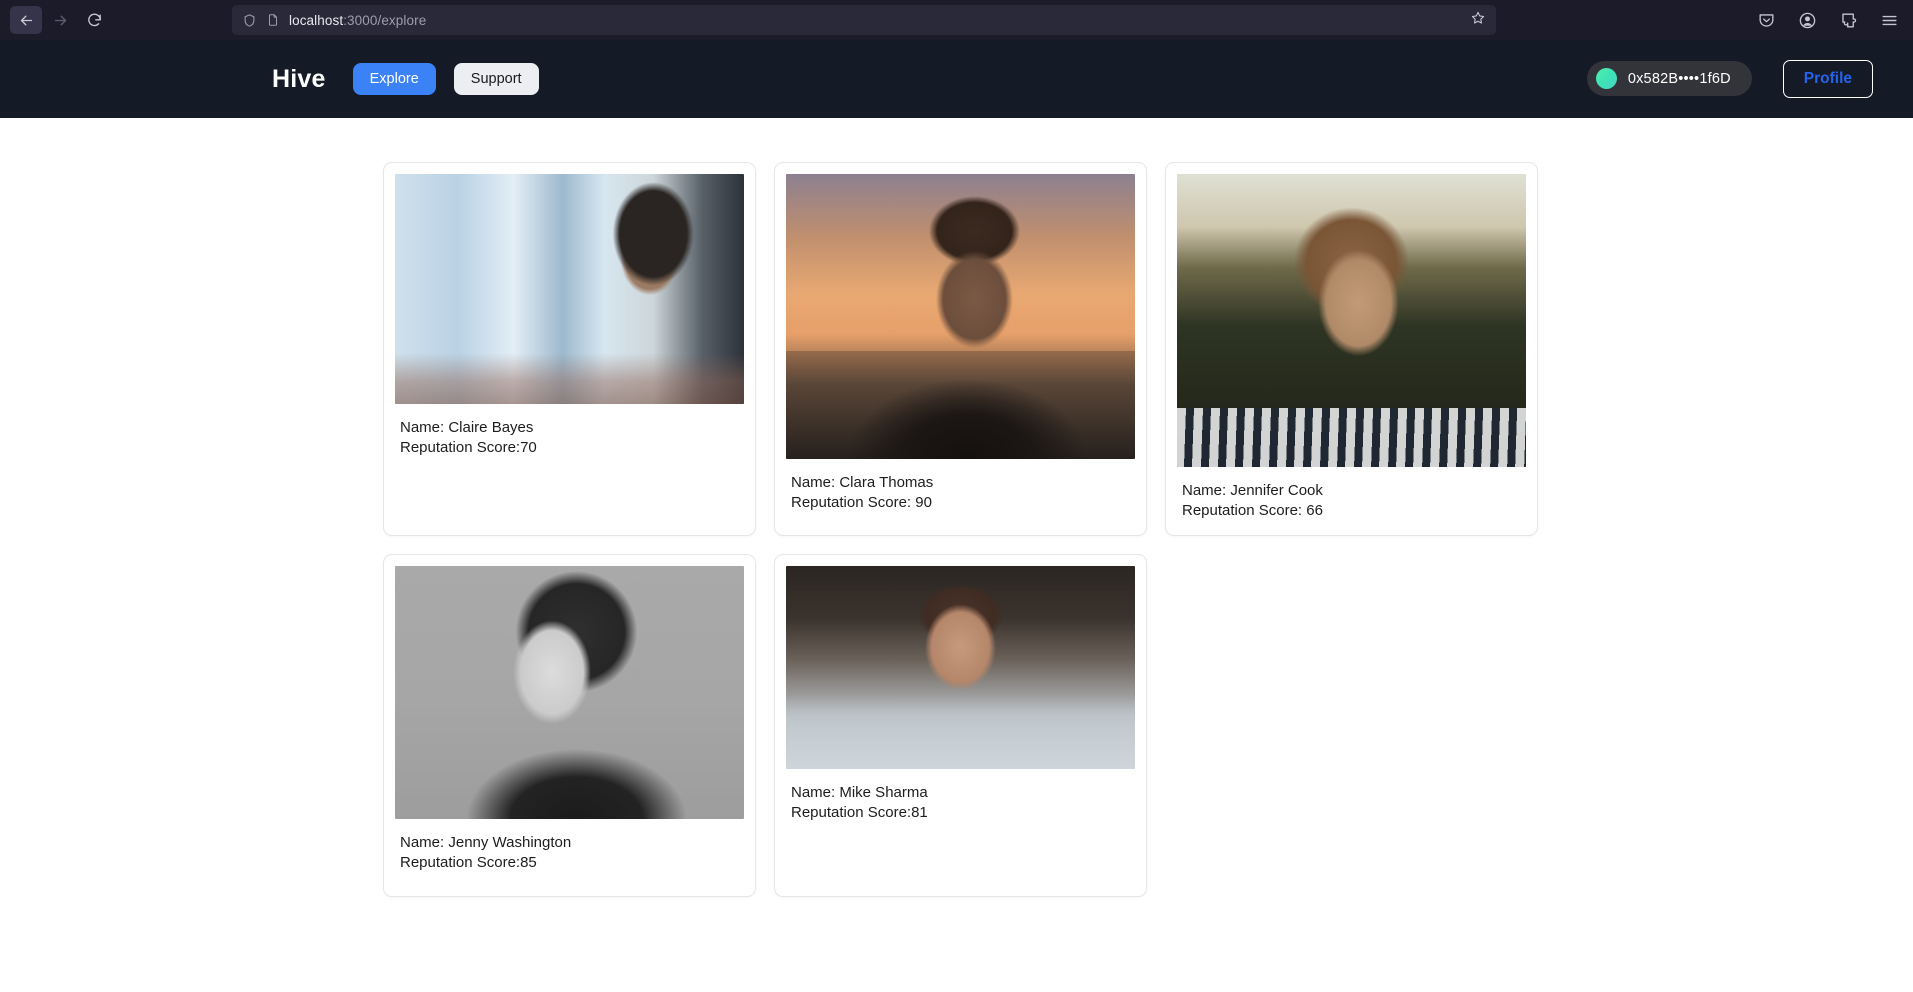  I want to click on profile-card-meta: Name: Claire Bayes Reputation Score:70, so click(569, 431).